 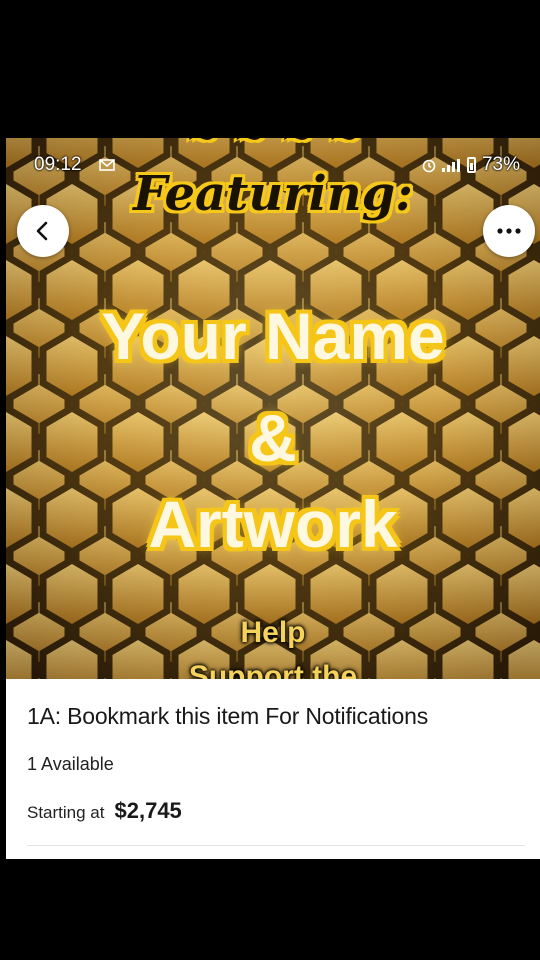 What do you see at coordinates (70, 764) in the screenshot?
I see `availability-text: 1 Available` at bounding box center [70, 764].